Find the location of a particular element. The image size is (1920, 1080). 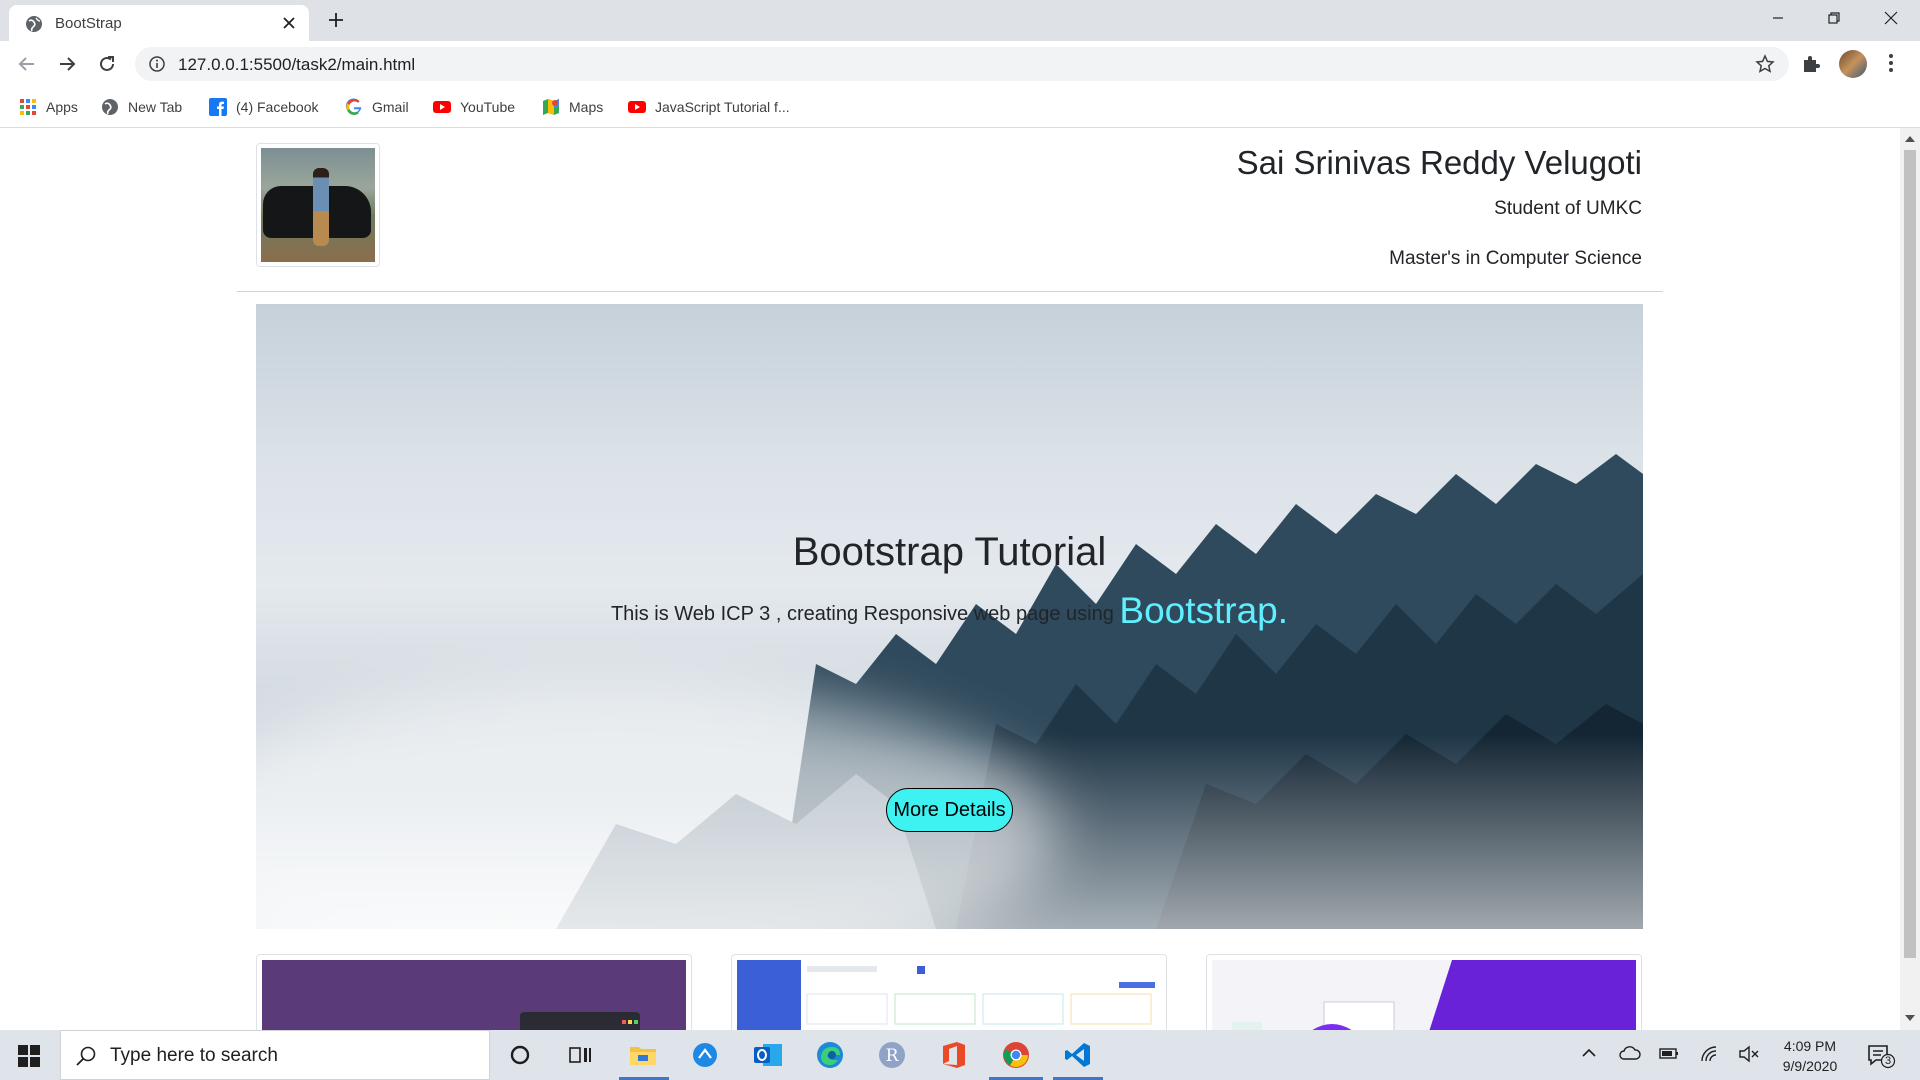

bookmark-label: Maps is located at coordinates (586, 107).